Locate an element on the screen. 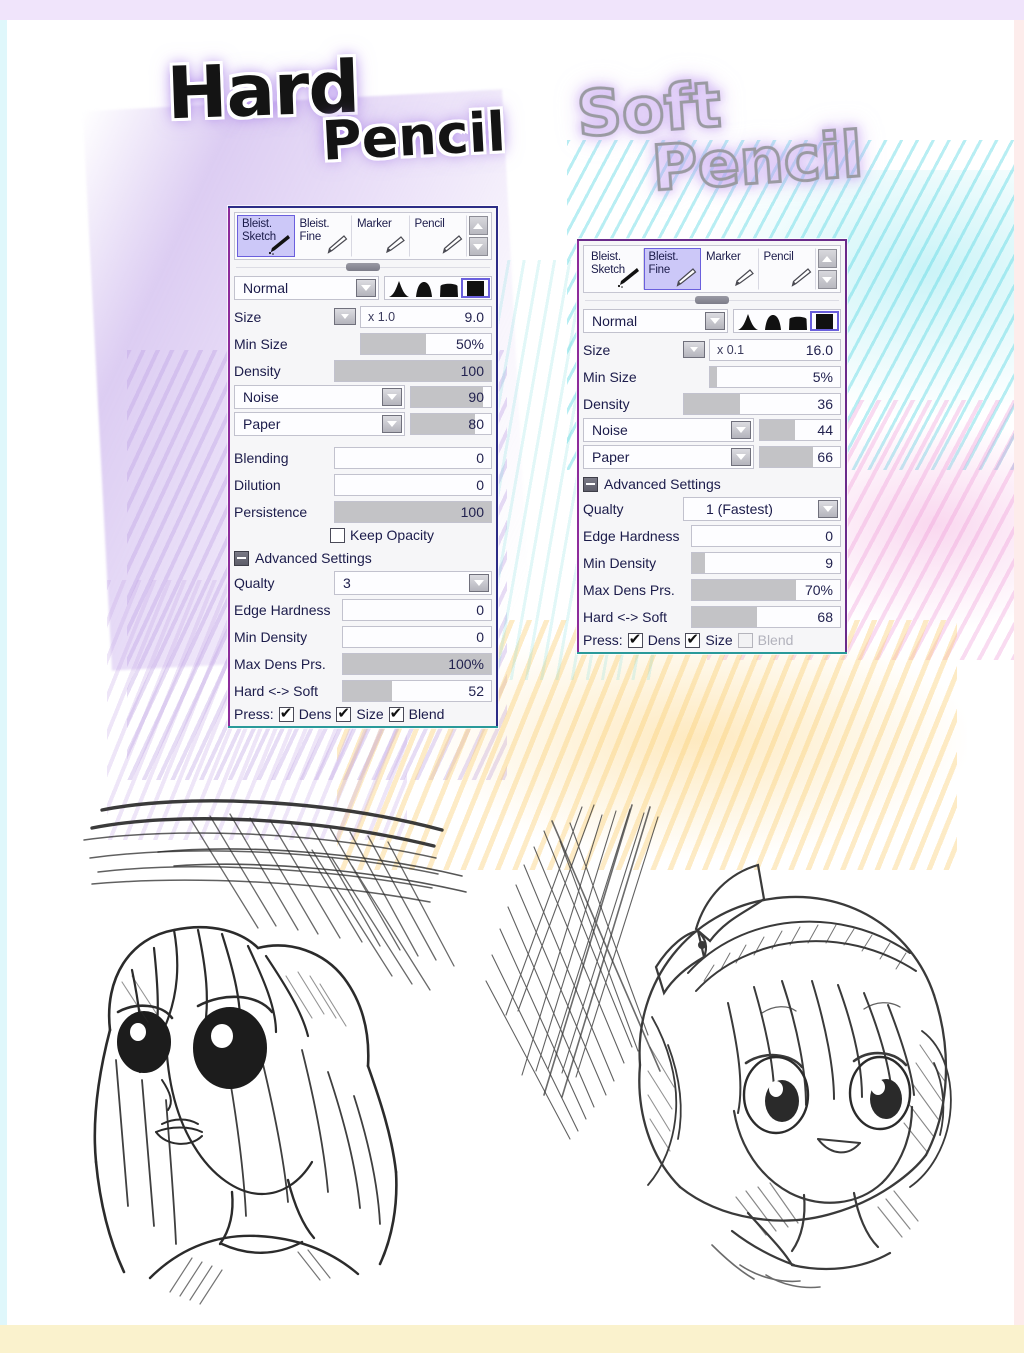 The width and height of the screenshot is (1024, 1353). keep-opacity-checkbox is located at coordinates (337, 535).